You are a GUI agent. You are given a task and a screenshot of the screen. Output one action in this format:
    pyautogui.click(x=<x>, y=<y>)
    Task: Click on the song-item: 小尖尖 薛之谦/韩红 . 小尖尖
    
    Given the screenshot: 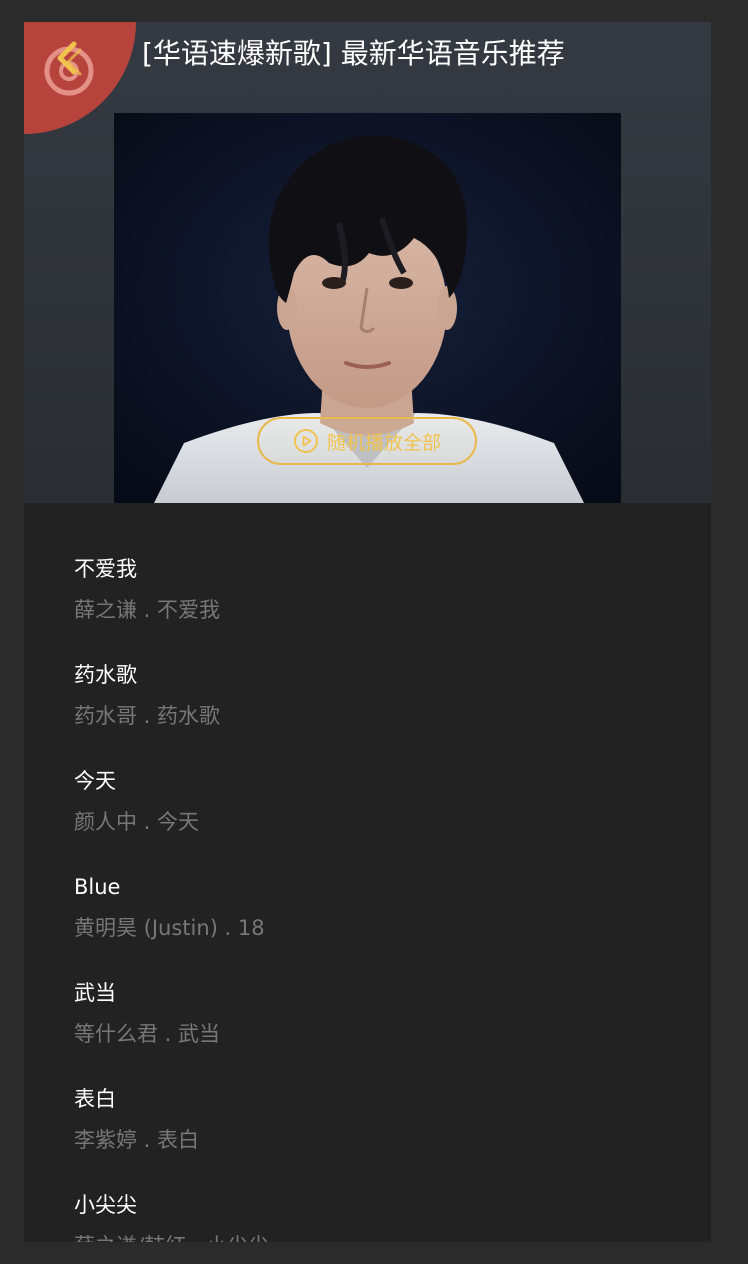 What is the action you would take?
    pyautogui.click(x=367, y=1210)
    